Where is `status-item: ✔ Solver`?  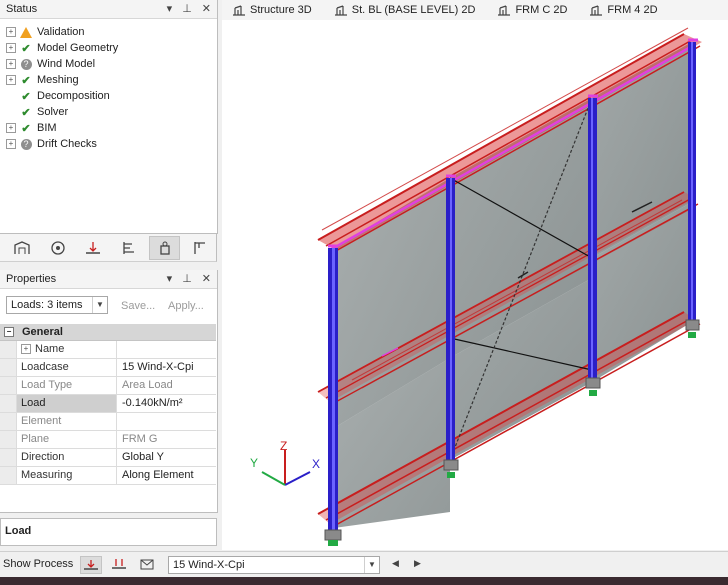 status-item: ✔ Solver is located at coordinates (62, 112).